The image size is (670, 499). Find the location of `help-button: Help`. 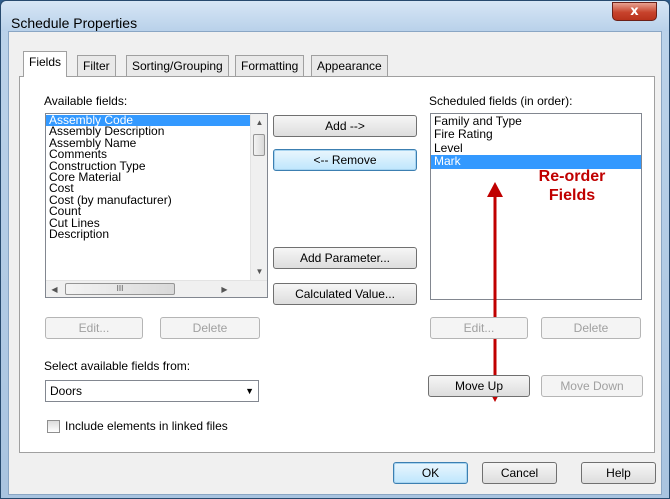

help-button: Help is located at coordinates (618, 473).